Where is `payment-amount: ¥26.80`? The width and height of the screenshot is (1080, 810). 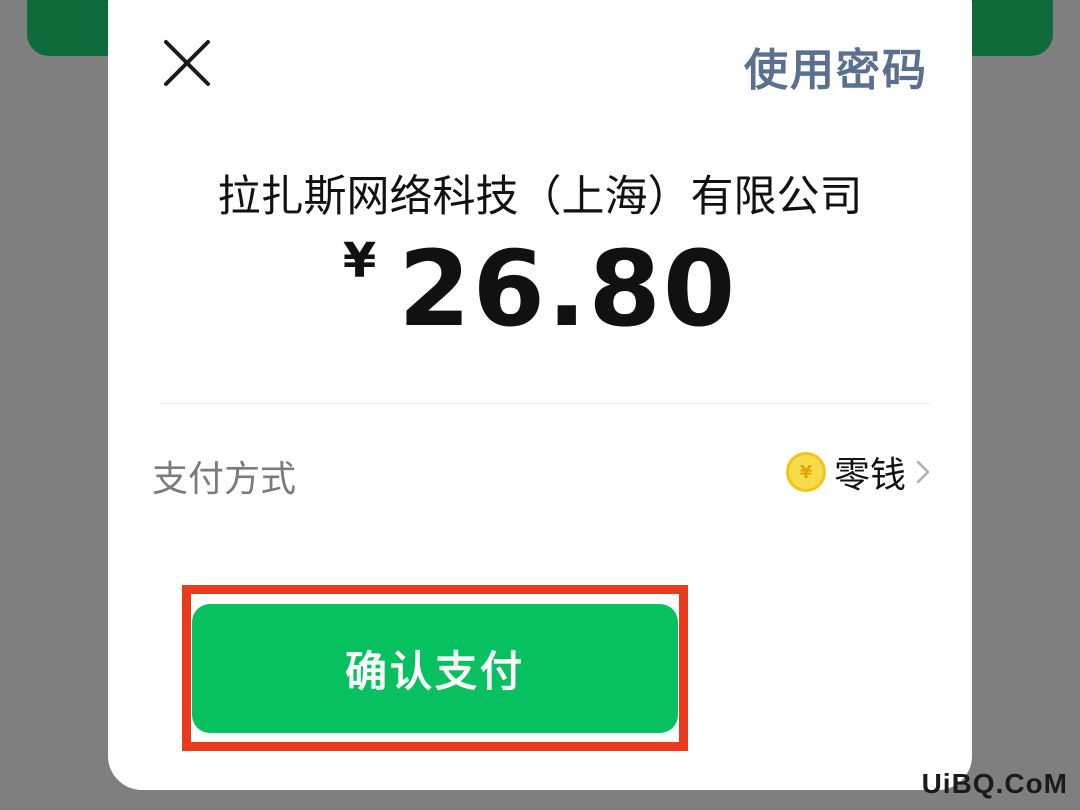 payment-amount: ¥26.80 is located at coordinates (540, 289).